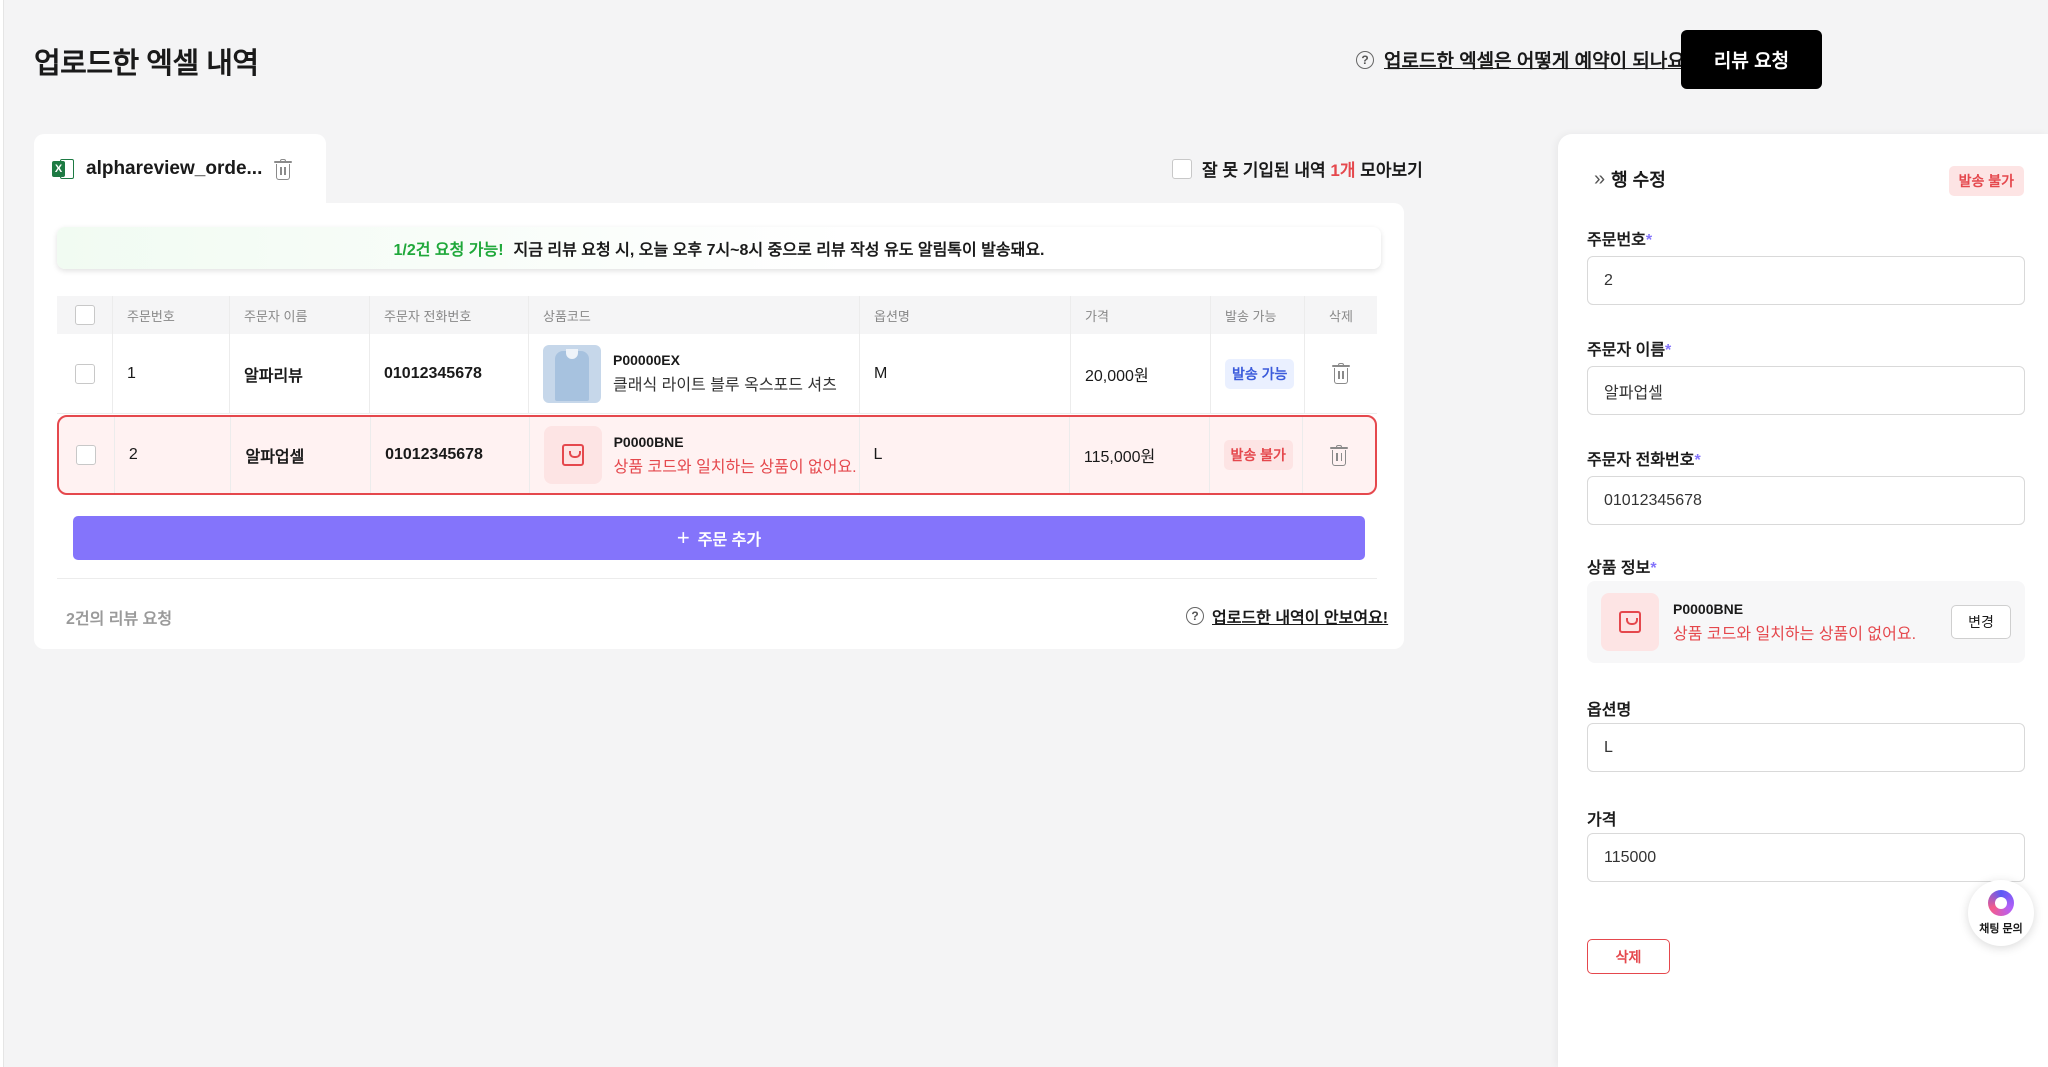 The width and height of the screenshot is (2048, 1067). I want to click on change-product-button: 변경, so click(1981, 622).